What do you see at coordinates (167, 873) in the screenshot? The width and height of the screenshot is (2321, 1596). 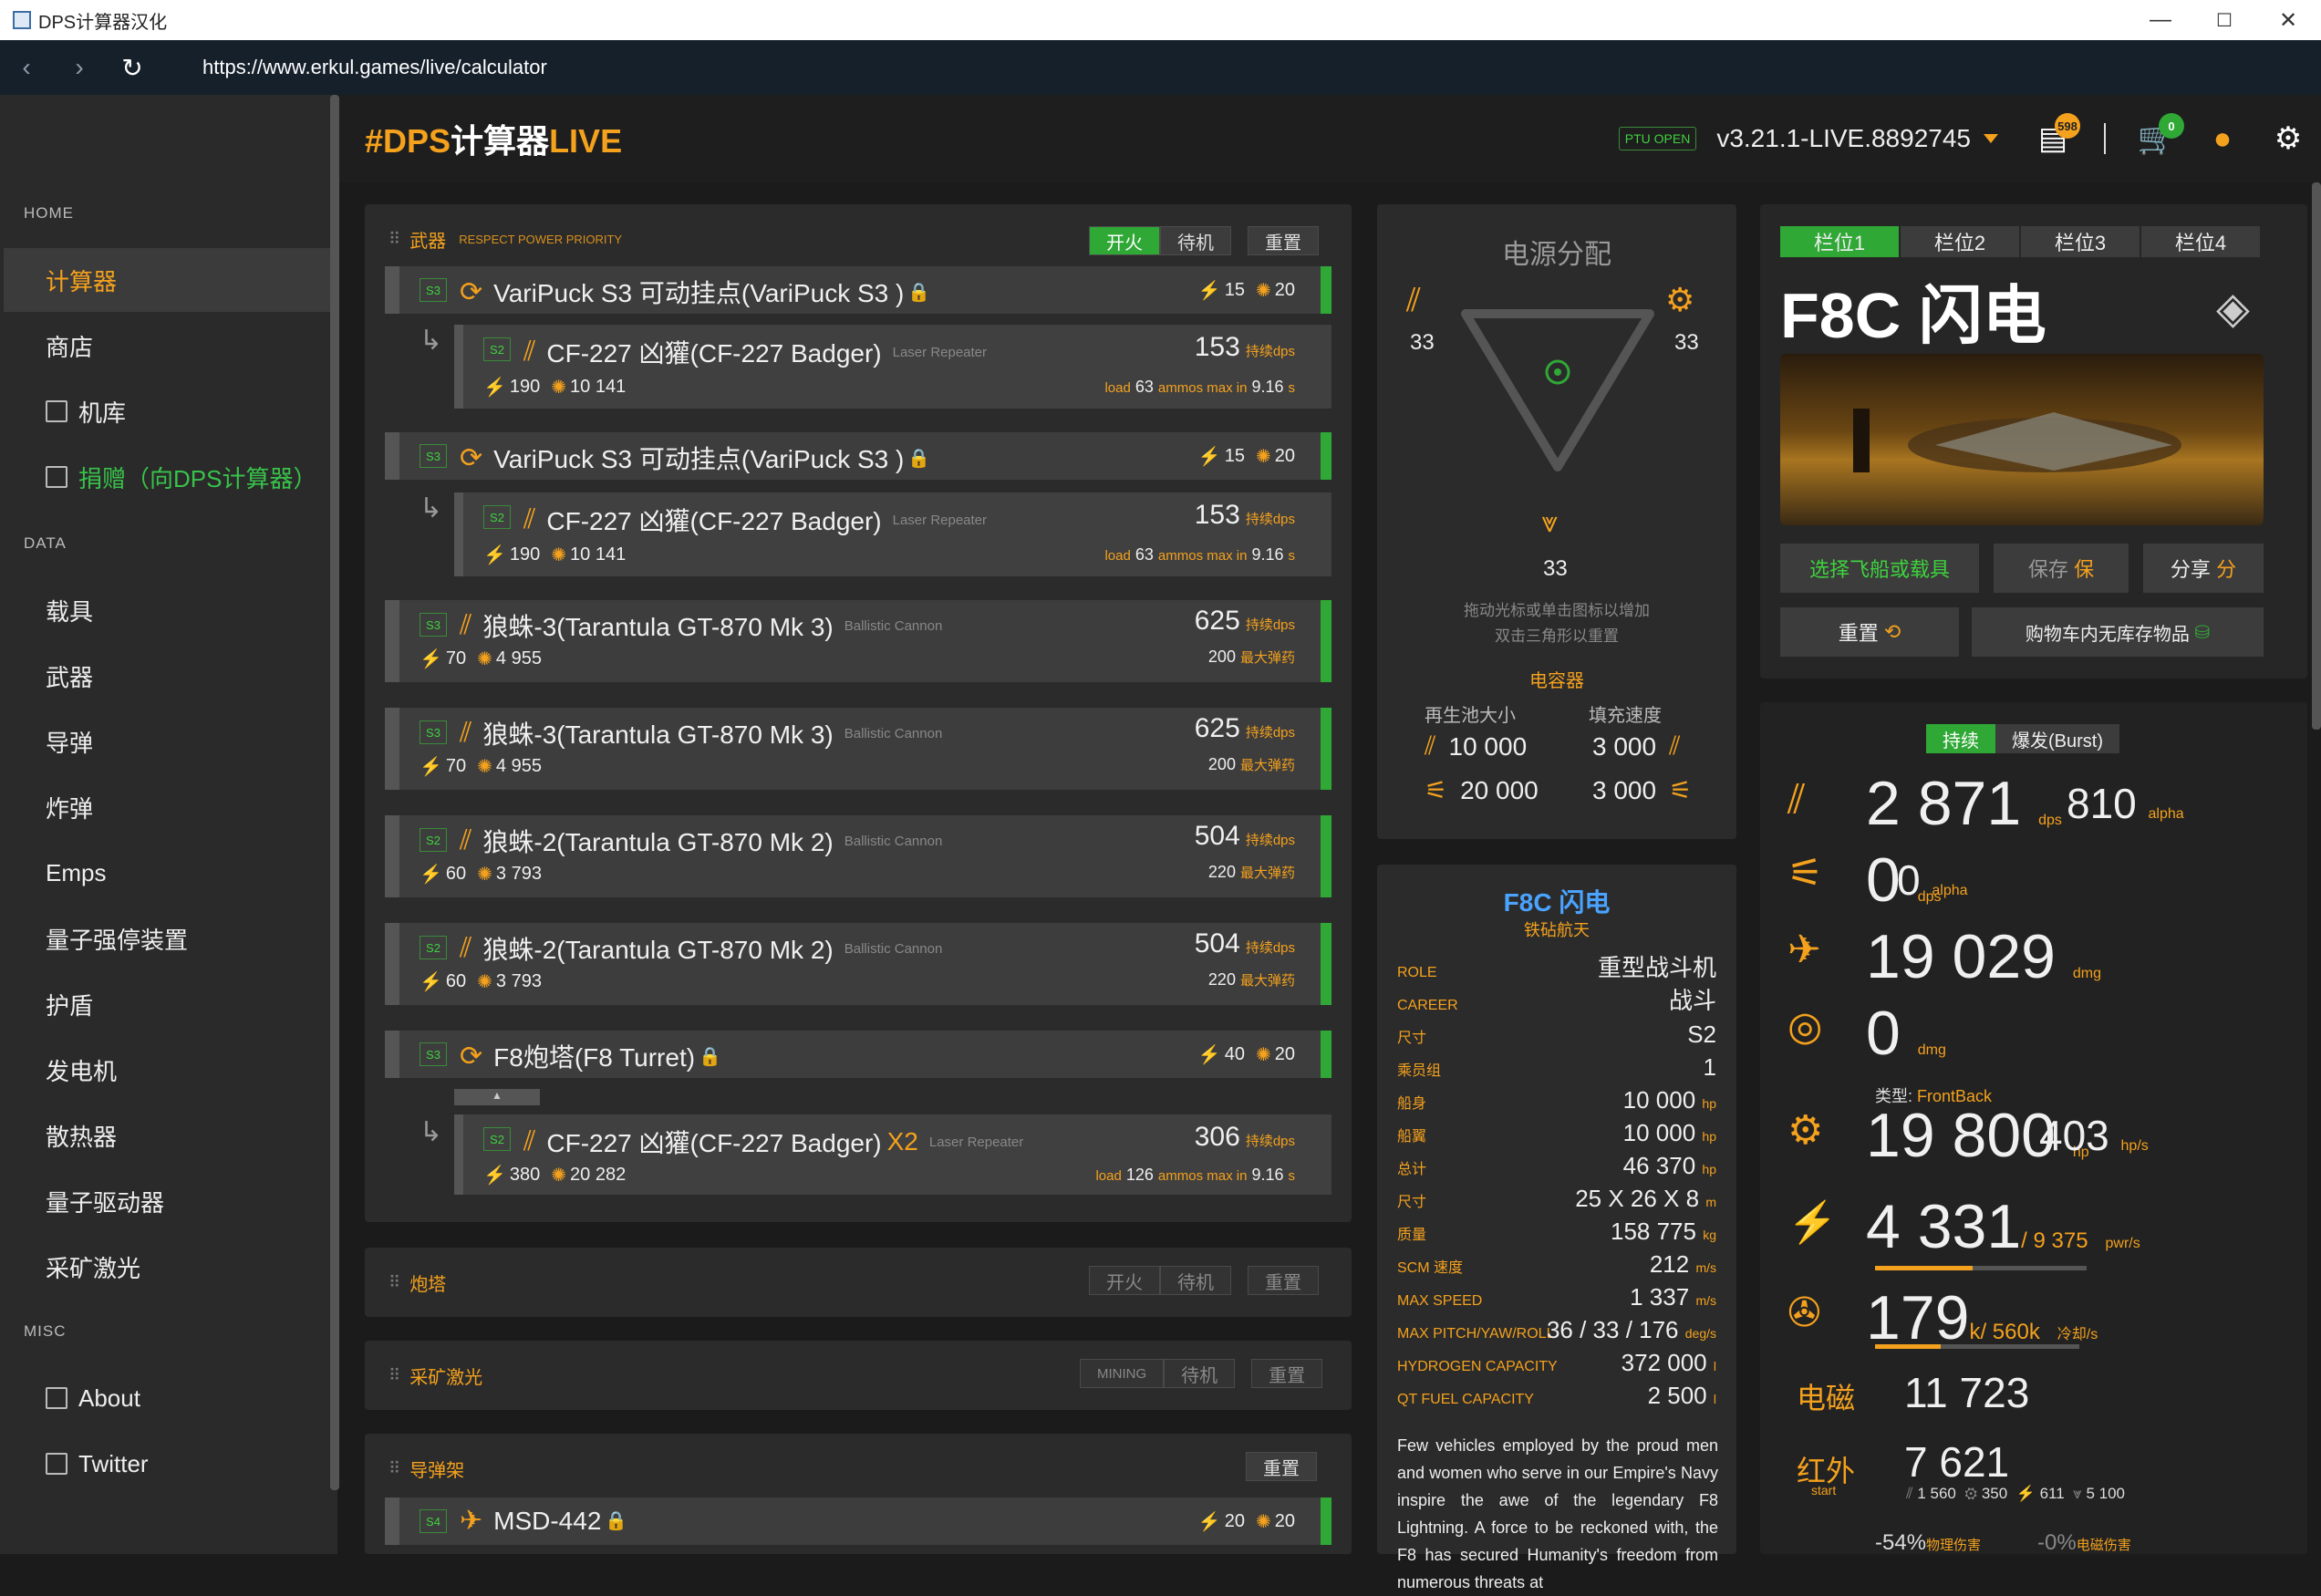 I see `sidebar-item-emps: Emps` at bounding box center [167, 873].